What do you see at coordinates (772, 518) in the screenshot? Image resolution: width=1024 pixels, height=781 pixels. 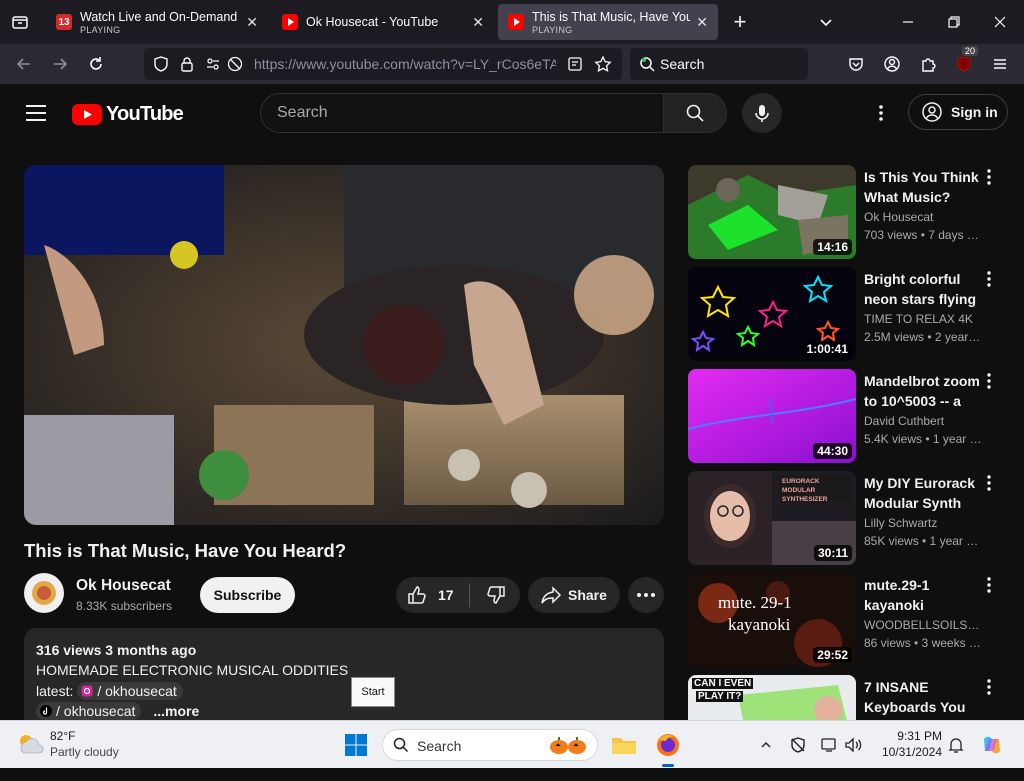 I see `video-thumbnail: EURORACK MODULAR SYNTHESIZER 30:11` at bounding box center [772, 518].